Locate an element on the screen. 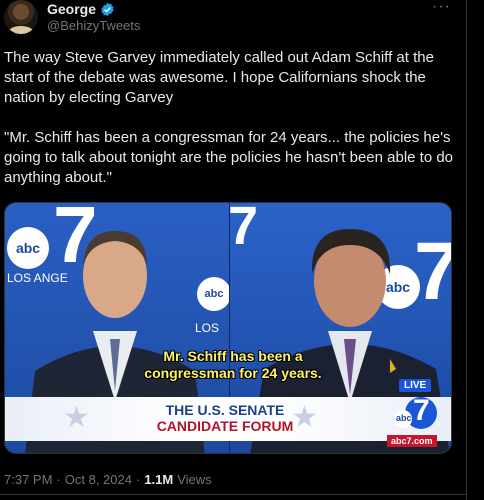 This screenshot has height=500, width=484. live-badge: LIVE is located at coordinates (415, 385).